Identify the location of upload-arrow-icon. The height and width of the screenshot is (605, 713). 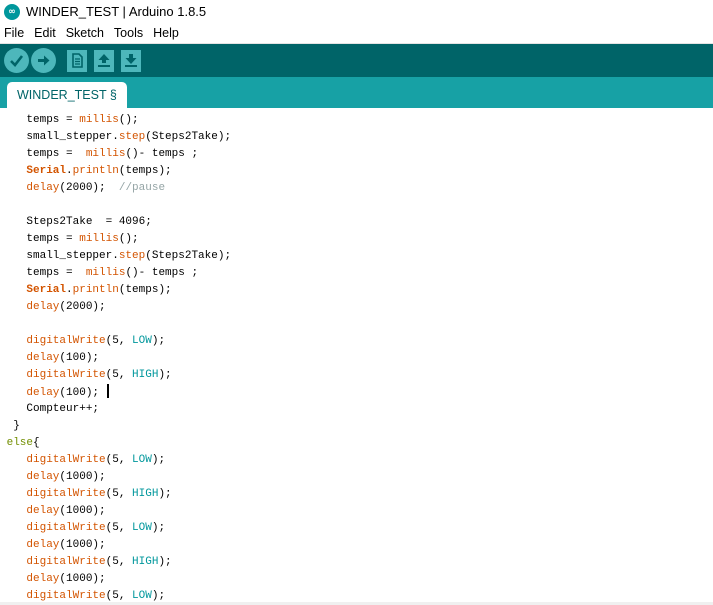
(44, 60).